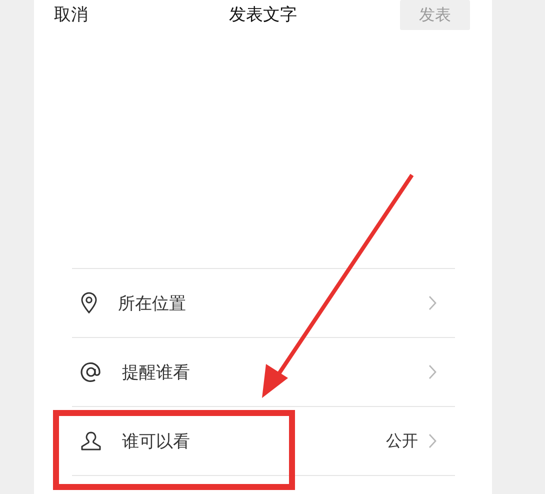 This screenshot has height=494, width=545. What do you see at coordinates (91, 441) in the screenshot?
I see `person-icon` at bounding box center [91, 441].